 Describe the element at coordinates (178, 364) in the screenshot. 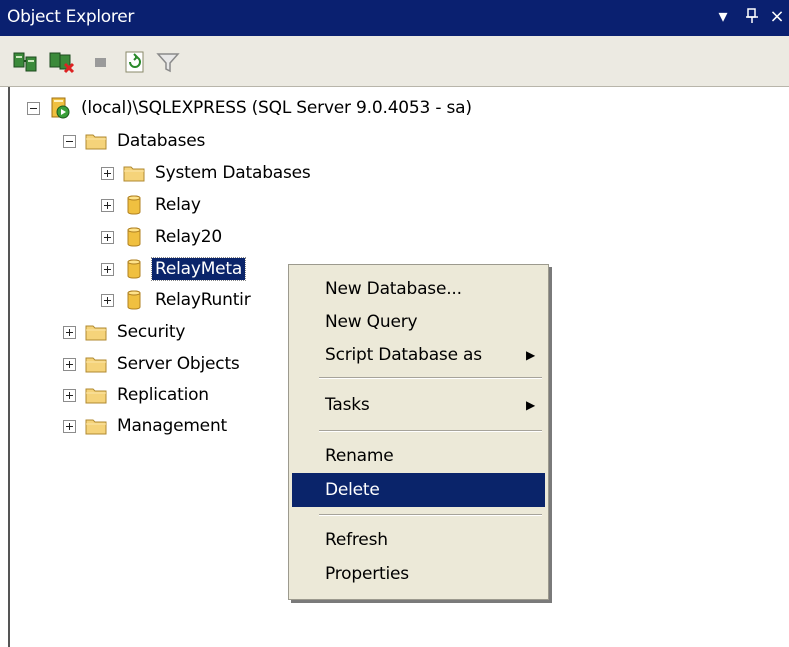

I see `server-objects-label: Server Objects` at that location.